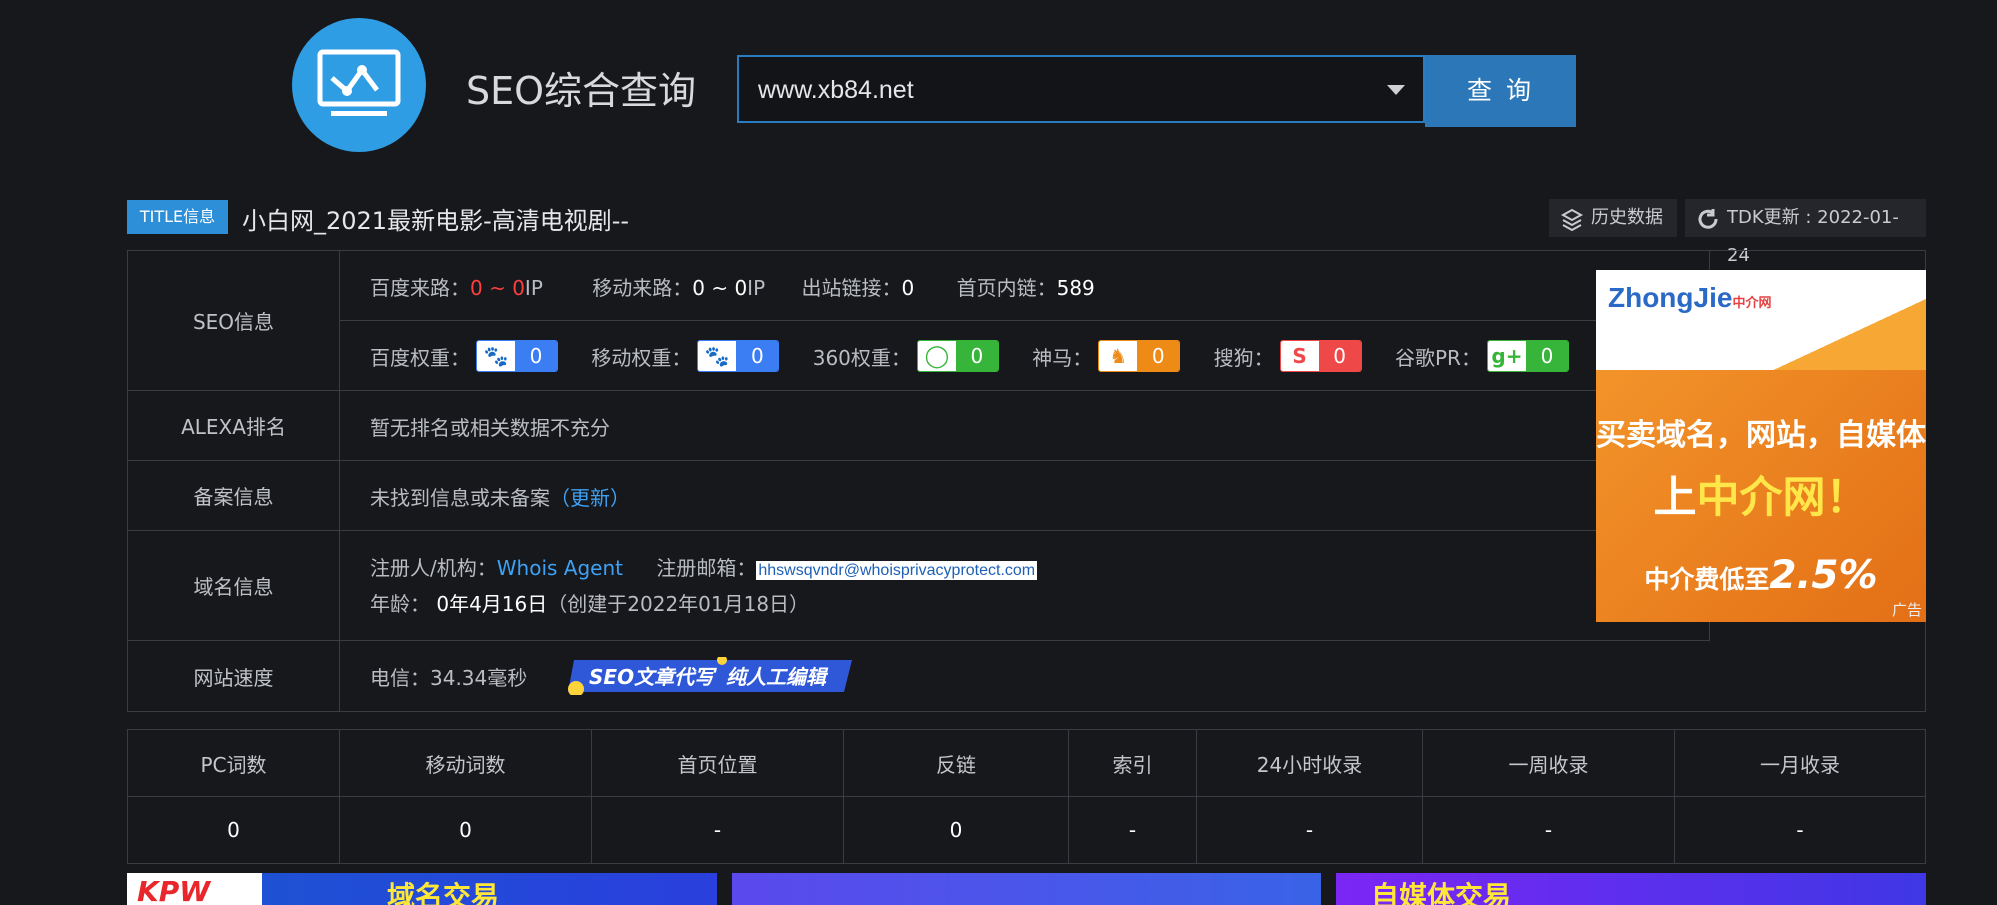  What do you see at coordinates (1482, 356) in the screenshot?
I see `google-pr: 谷歌PR： g+ 0` at bounding box center [1482, 356].